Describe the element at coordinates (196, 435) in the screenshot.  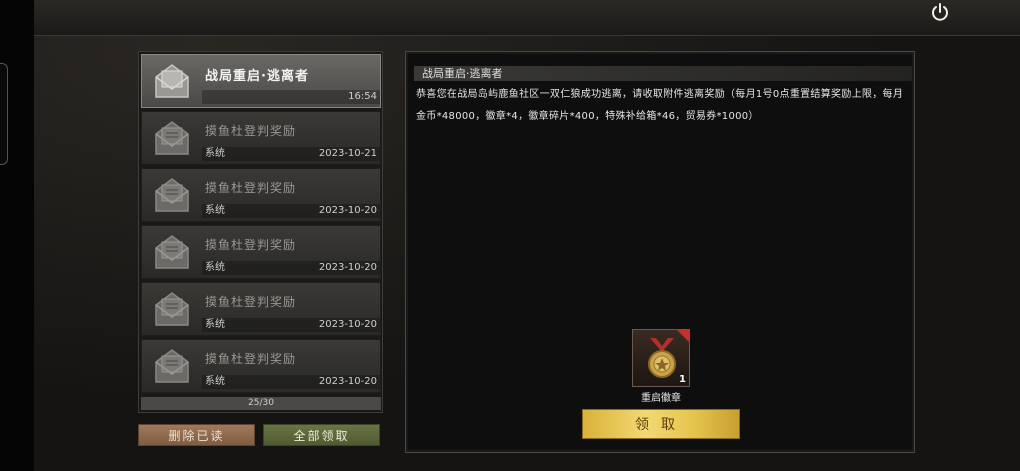
I see `delete-read-button: 删除已读` at that location.